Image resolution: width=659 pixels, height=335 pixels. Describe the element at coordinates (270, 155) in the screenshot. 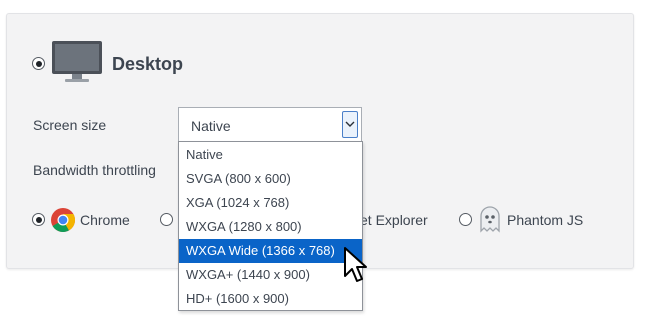

I see `option-native: Native` at that location.